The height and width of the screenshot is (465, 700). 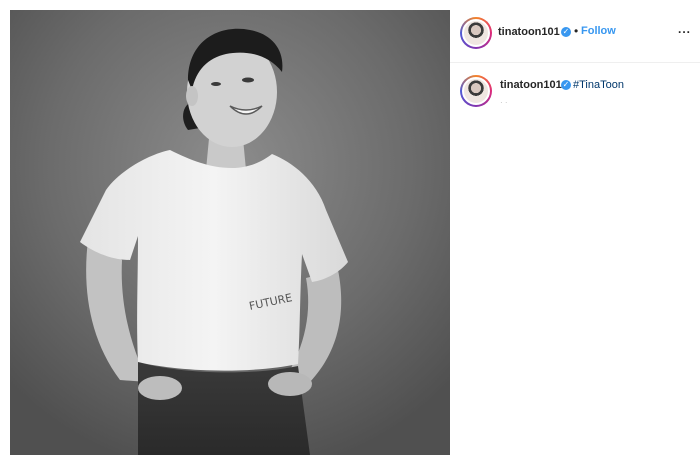 What do you see at coordinates (566, 85) in the screenshot?
I see `caption-verified-badge-icon: ✓` at bounding box center [566, 85].